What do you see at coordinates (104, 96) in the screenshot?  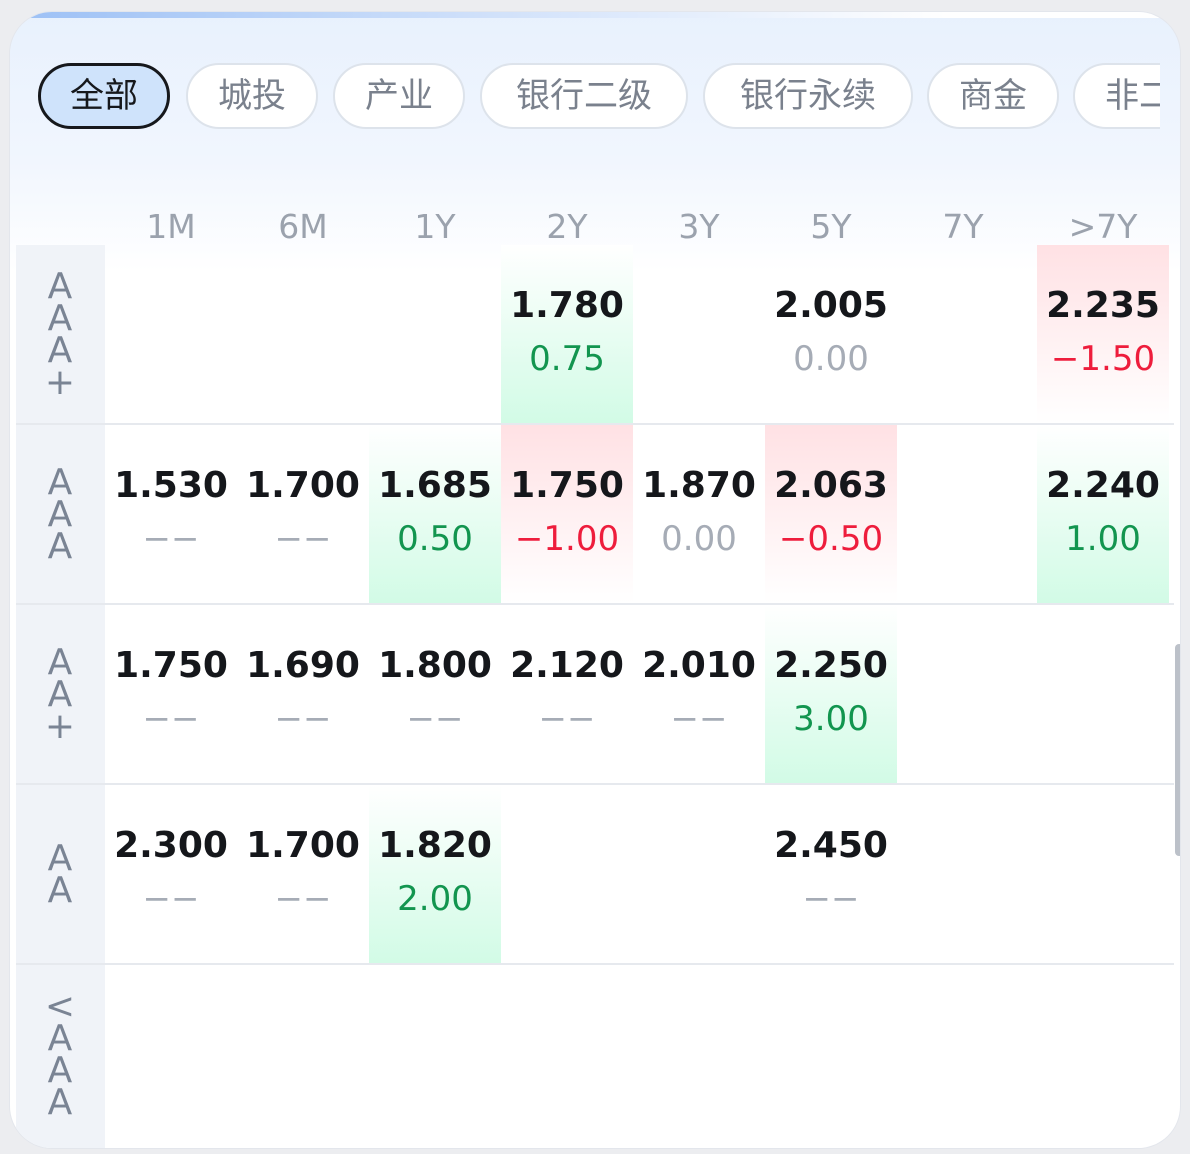 I see `tab-0: 全部` at bounding box center [104, 96].